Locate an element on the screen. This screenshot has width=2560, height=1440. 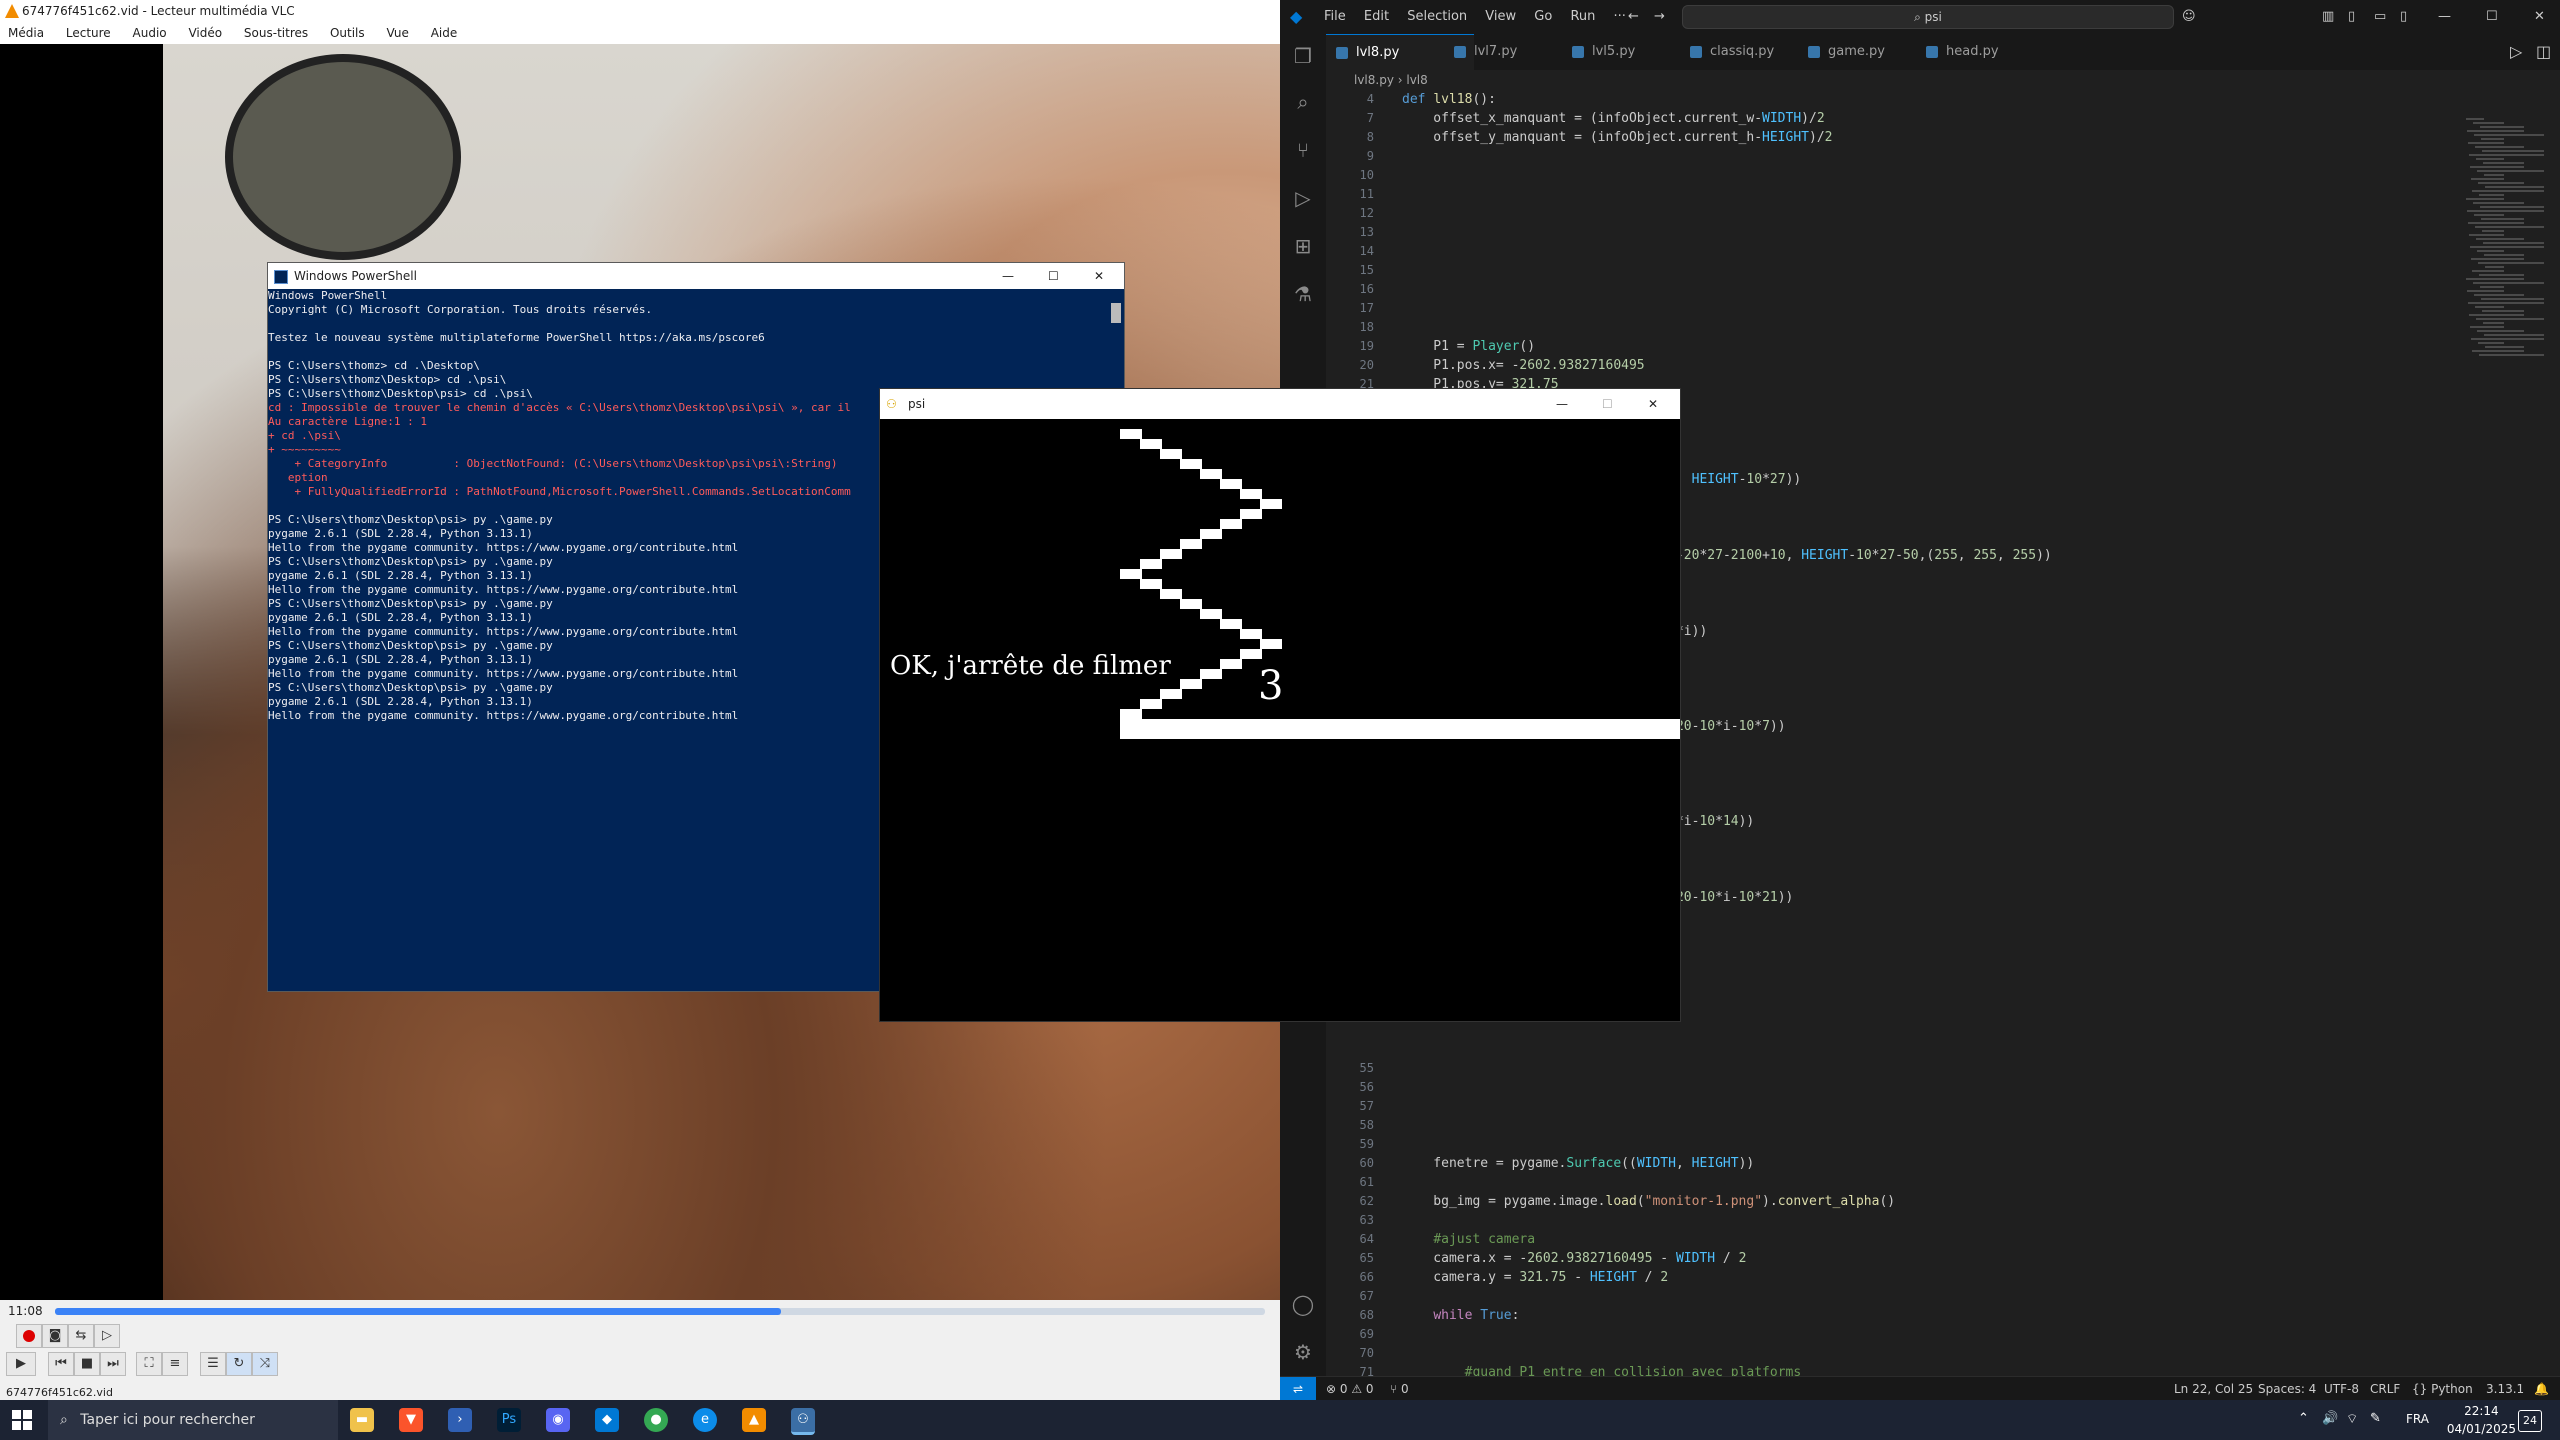
discord-icon: ◉ is located at coordinates (558, 1420).